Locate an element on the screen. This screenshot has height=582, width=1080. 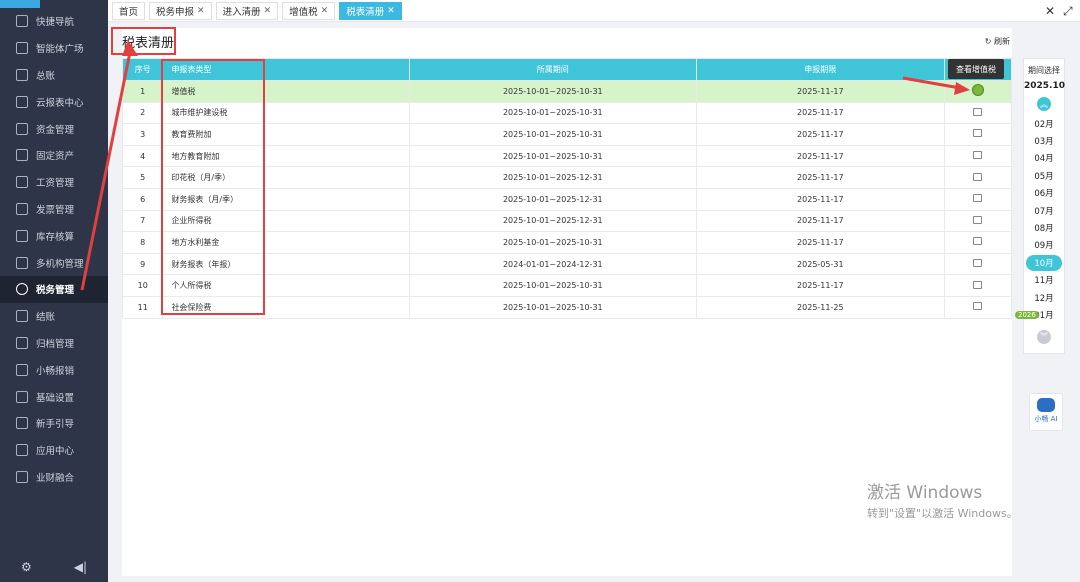
sidebar-item: 税务管理 is located at coordinates (54, 289).